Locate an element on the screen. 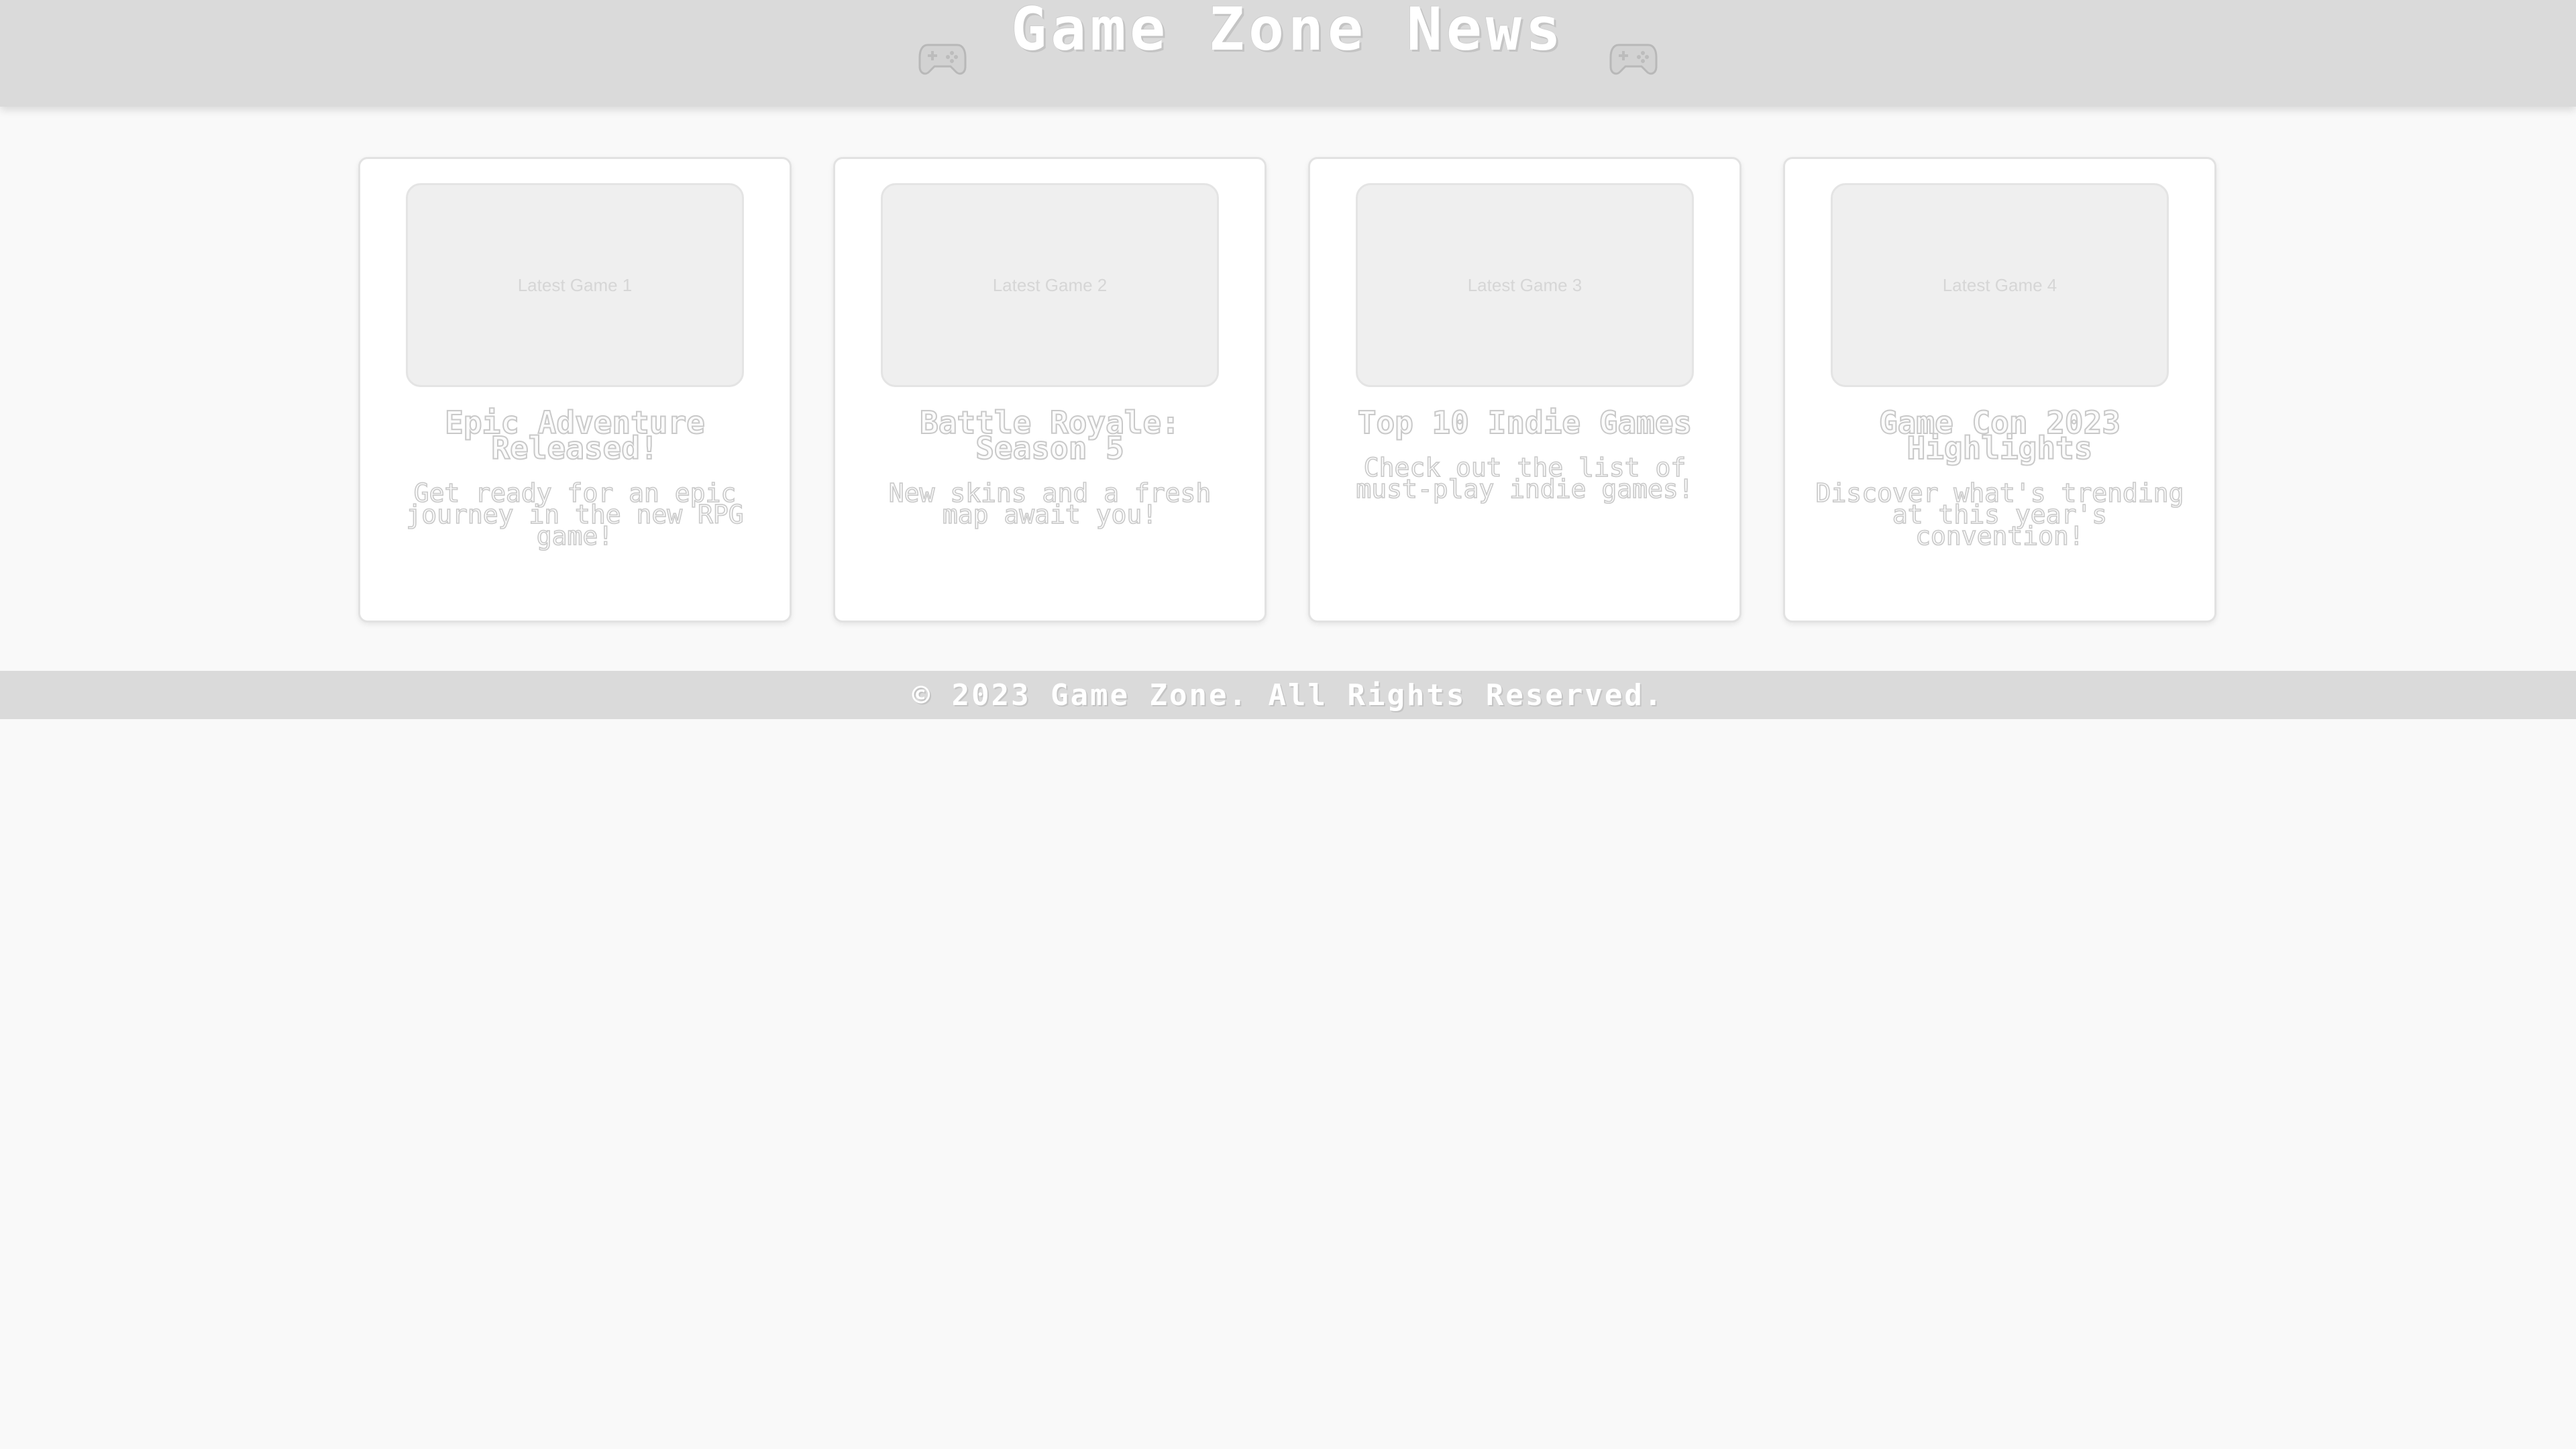 The height and width of the screenshot is (1449, 2576). card-image-label: Latest Game 1 is located at coordinates (575, 284).